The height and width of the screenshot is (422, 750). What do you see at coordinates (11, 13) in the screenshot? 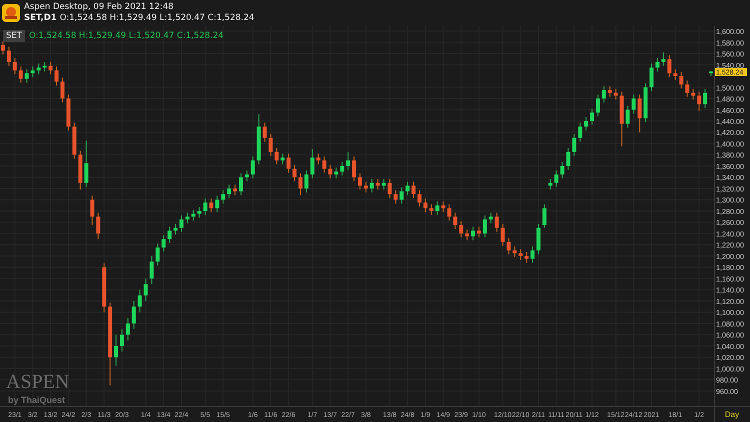
I see `app-logo-icon` at bounding box center [11, 13].